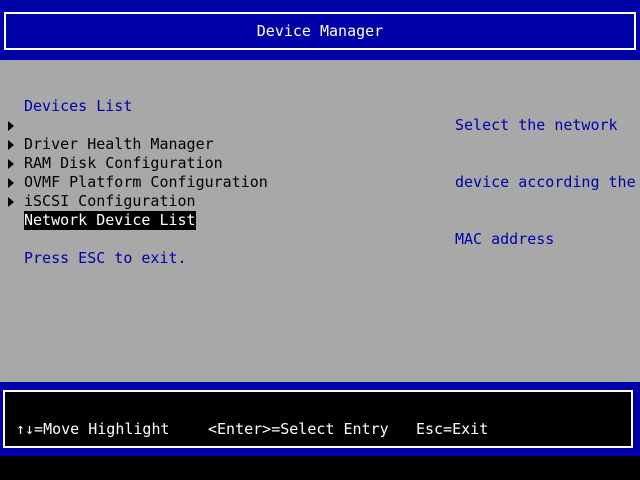 The image size is (640, 480). What do you see at coordinates (298, 429) in the screenshot?
I see `hotkey-select-entry: <Enter>=Select Entry` at bounding box center [298, 429].